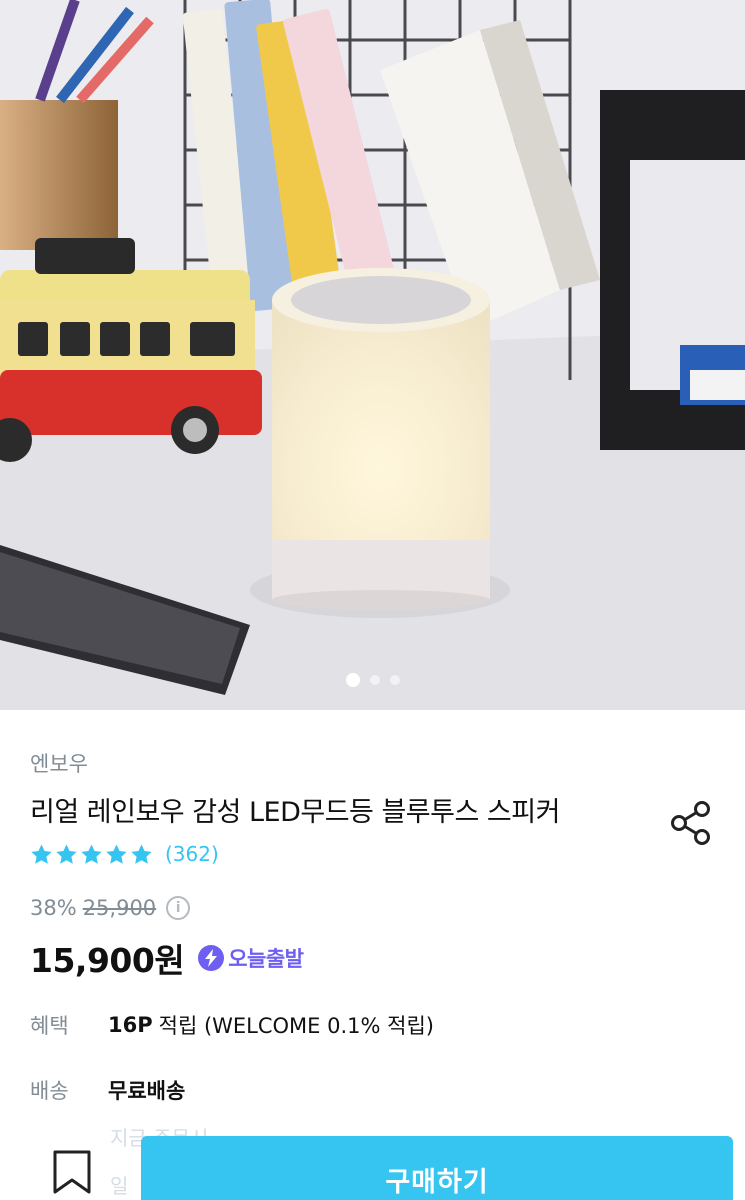 Image resolution: width=745 pixels, height=1200 pixels. I want to click on carousel-indicator, so click(372, 680).